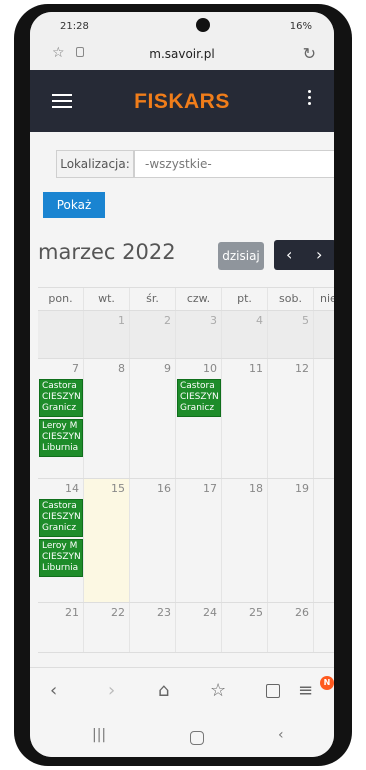  What do you see at coordinates (72, 488) in the screenshot?
I see `day-number: 14` at bounding box center [72, 488].